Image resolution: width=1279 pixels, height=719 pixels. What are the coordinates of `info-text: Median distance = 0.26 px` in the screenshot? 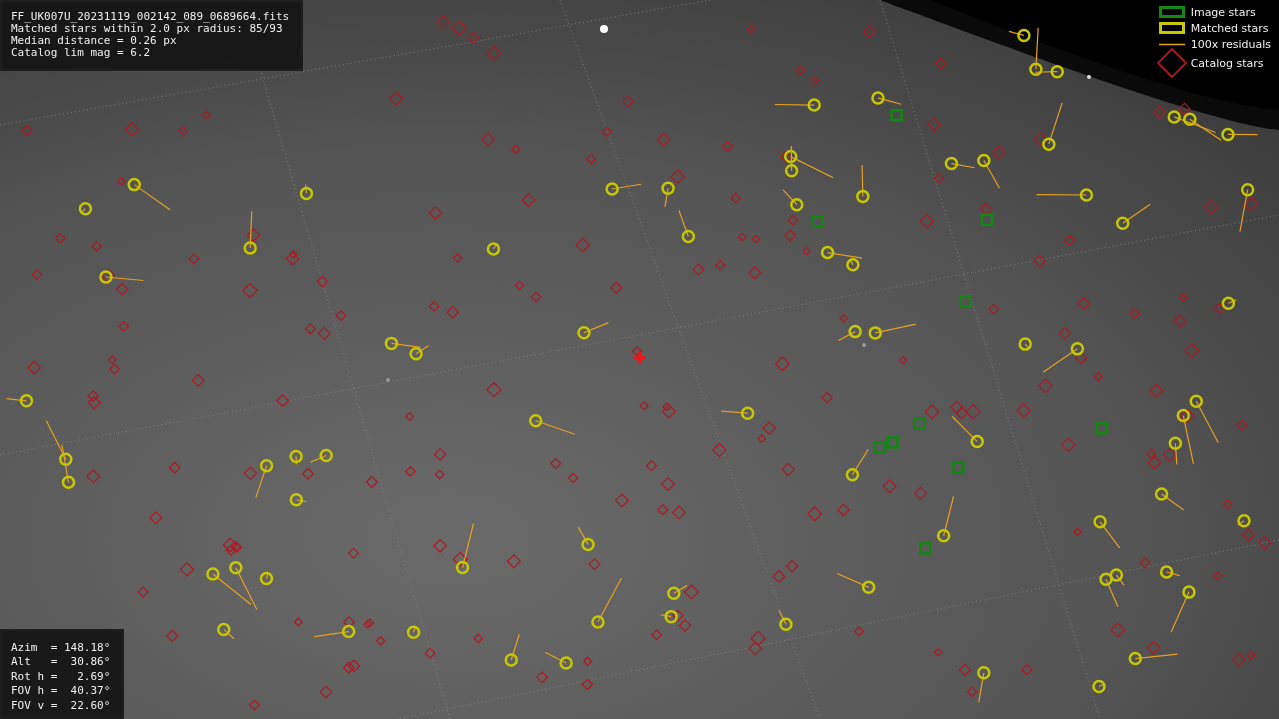 It's located at (94, 41).